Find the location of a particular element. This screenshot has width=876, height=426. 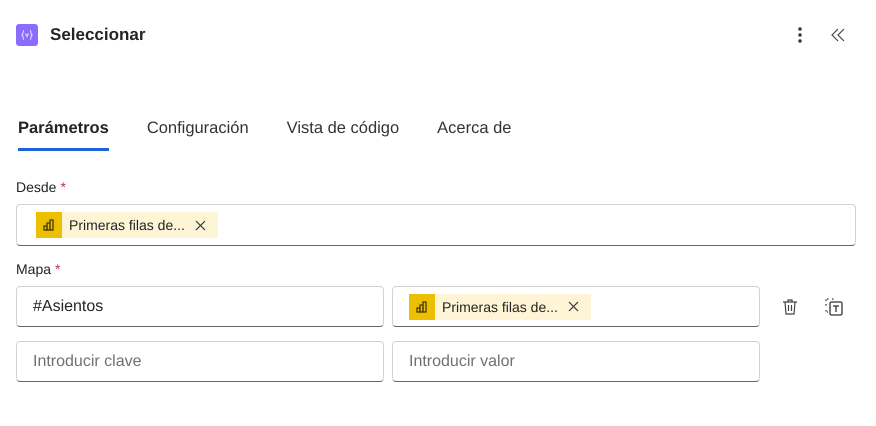

tab: Configuración is located at coordinates (197, 133).